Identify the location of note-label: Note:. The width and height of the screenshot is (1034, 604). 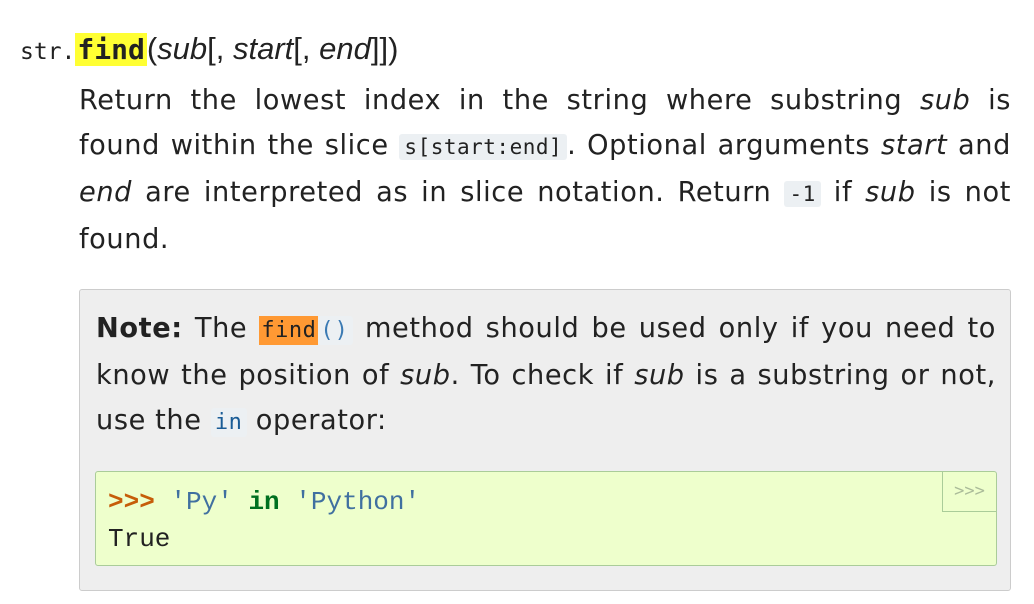
(139, 328).